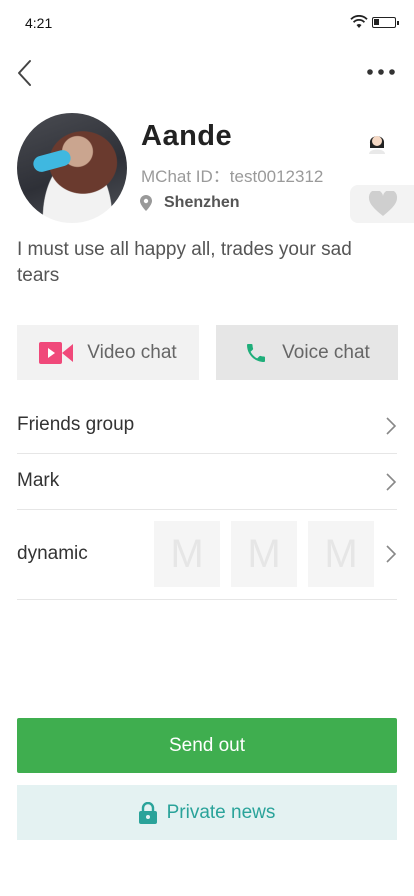  Describe the element at coordinates (52, 553) in the screenshot. I see `dynamic-label: dynamic` at that location.